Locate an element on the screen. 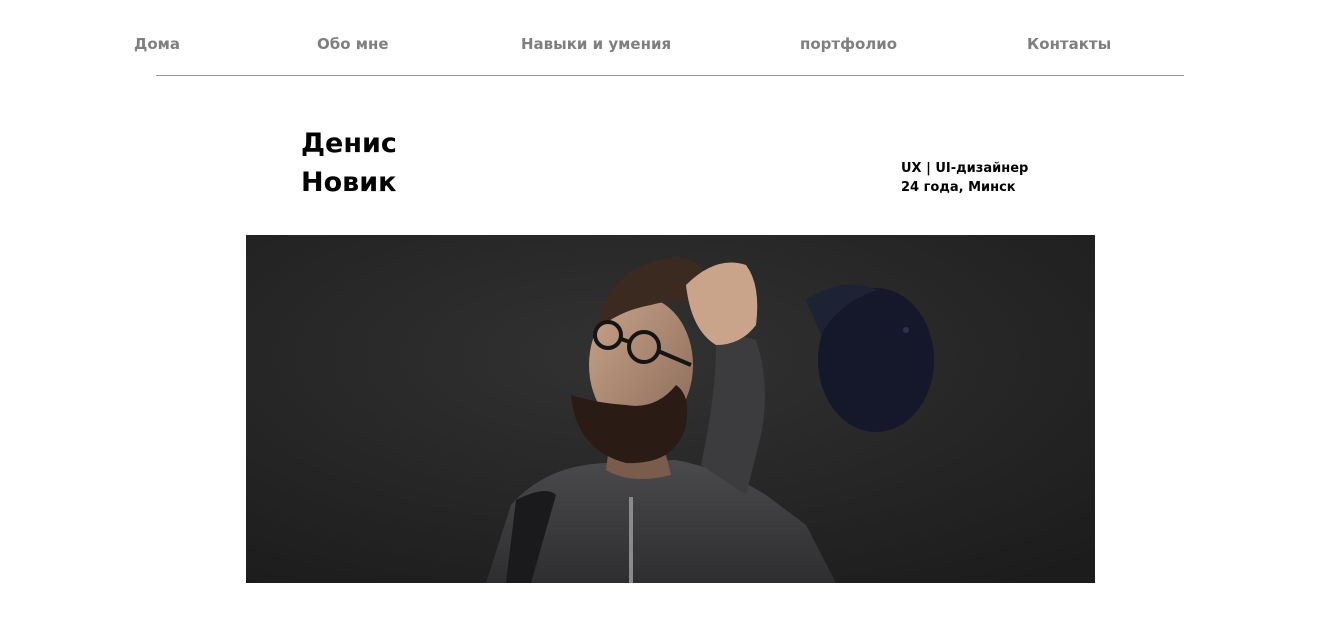 The height and width of the screenshot is (617, 1343). first-name: Денис is located at coordinates (349, 143).